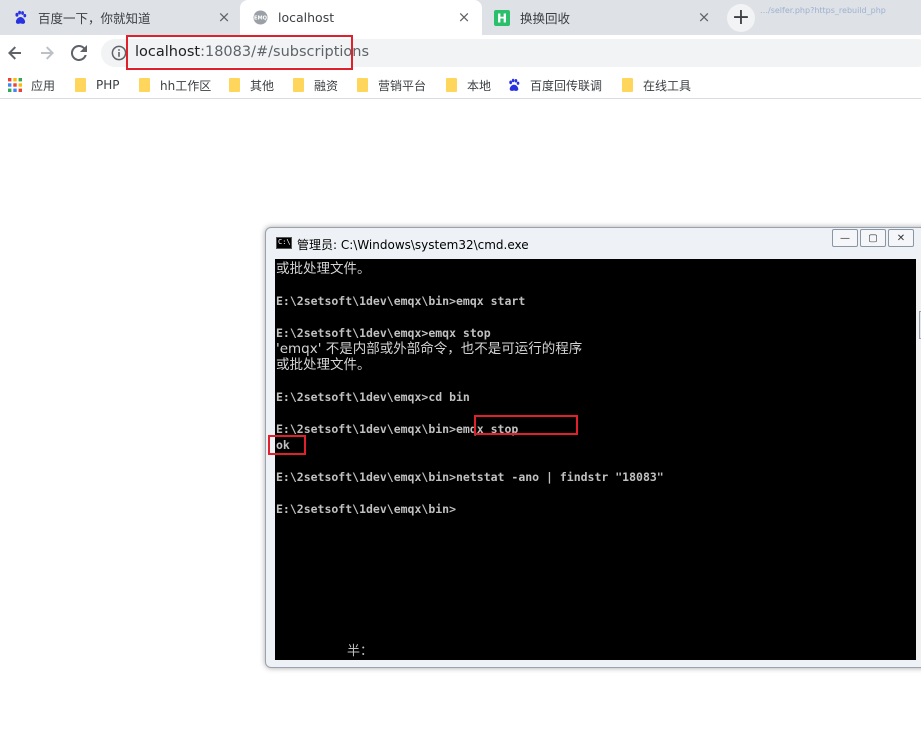  What do you see at coordinates (283, 445) in the screenshot?
I see `console-line: ok` at bounding box center [283, 445].